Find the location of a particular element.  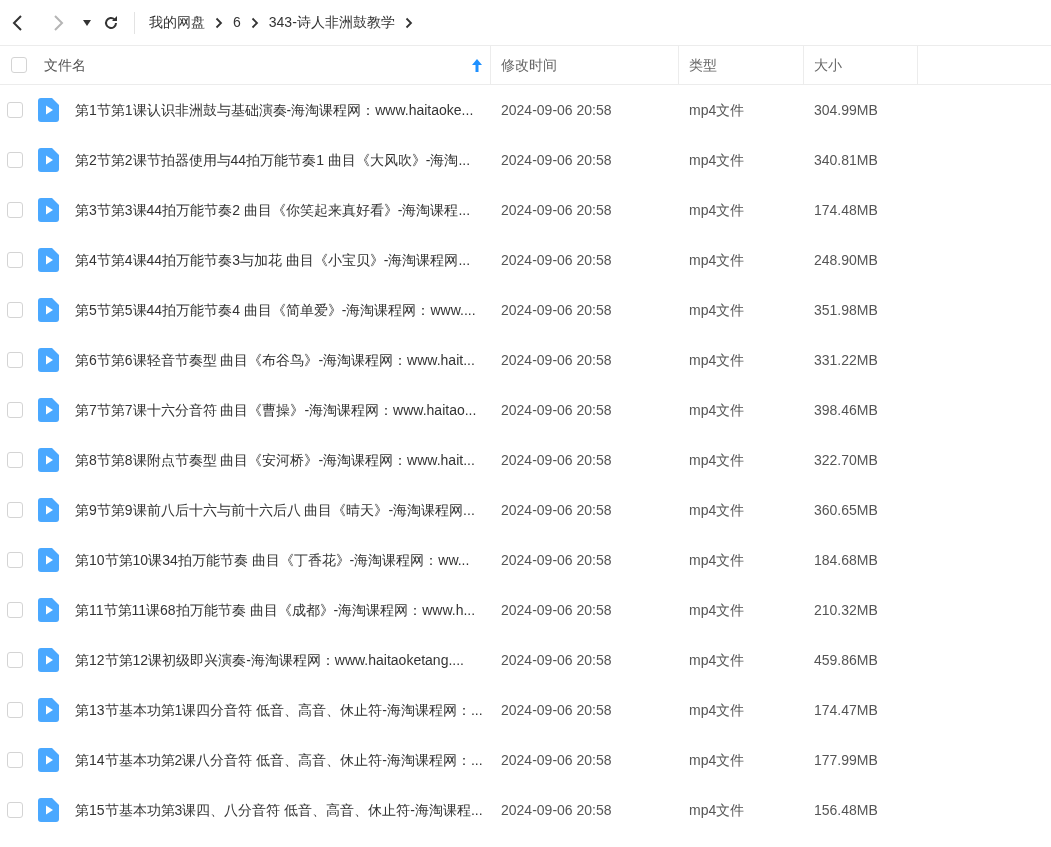

sort-arrow-icon is located at coordinates (477, 65).